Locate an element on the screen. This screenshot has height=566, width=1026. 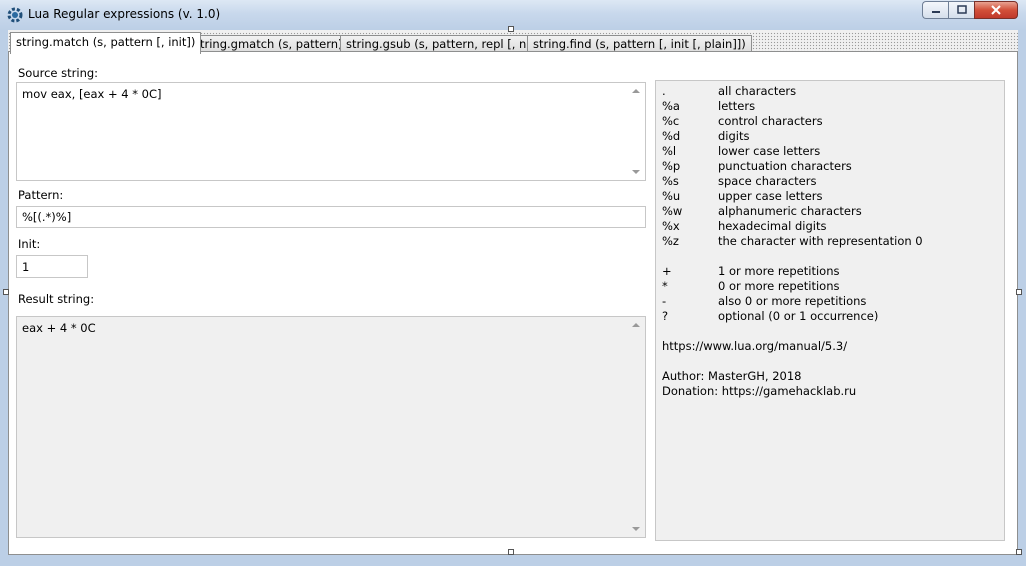
maximize-icon is located at coordinates (961, 9).